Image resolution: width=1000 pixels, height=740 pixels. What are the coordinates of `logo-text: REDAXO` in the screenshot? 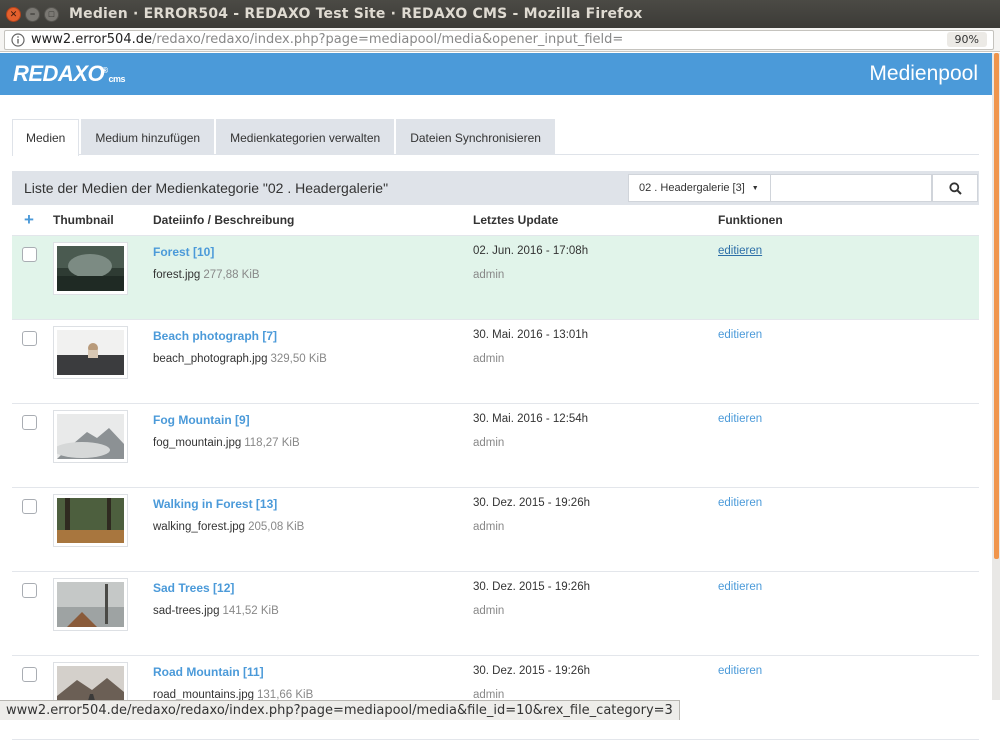 It's located at (59, 73).